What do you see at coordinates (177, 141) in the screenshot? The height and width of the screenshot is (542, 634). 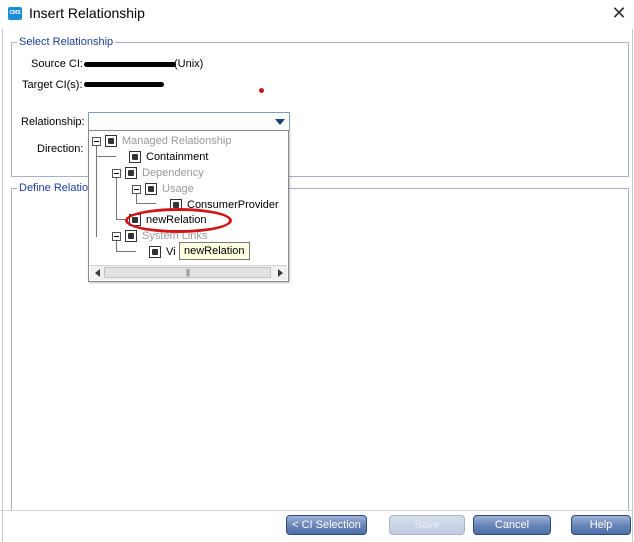 I see `tree-item-label: Managed Relationship` at bounding box center [177, 141].